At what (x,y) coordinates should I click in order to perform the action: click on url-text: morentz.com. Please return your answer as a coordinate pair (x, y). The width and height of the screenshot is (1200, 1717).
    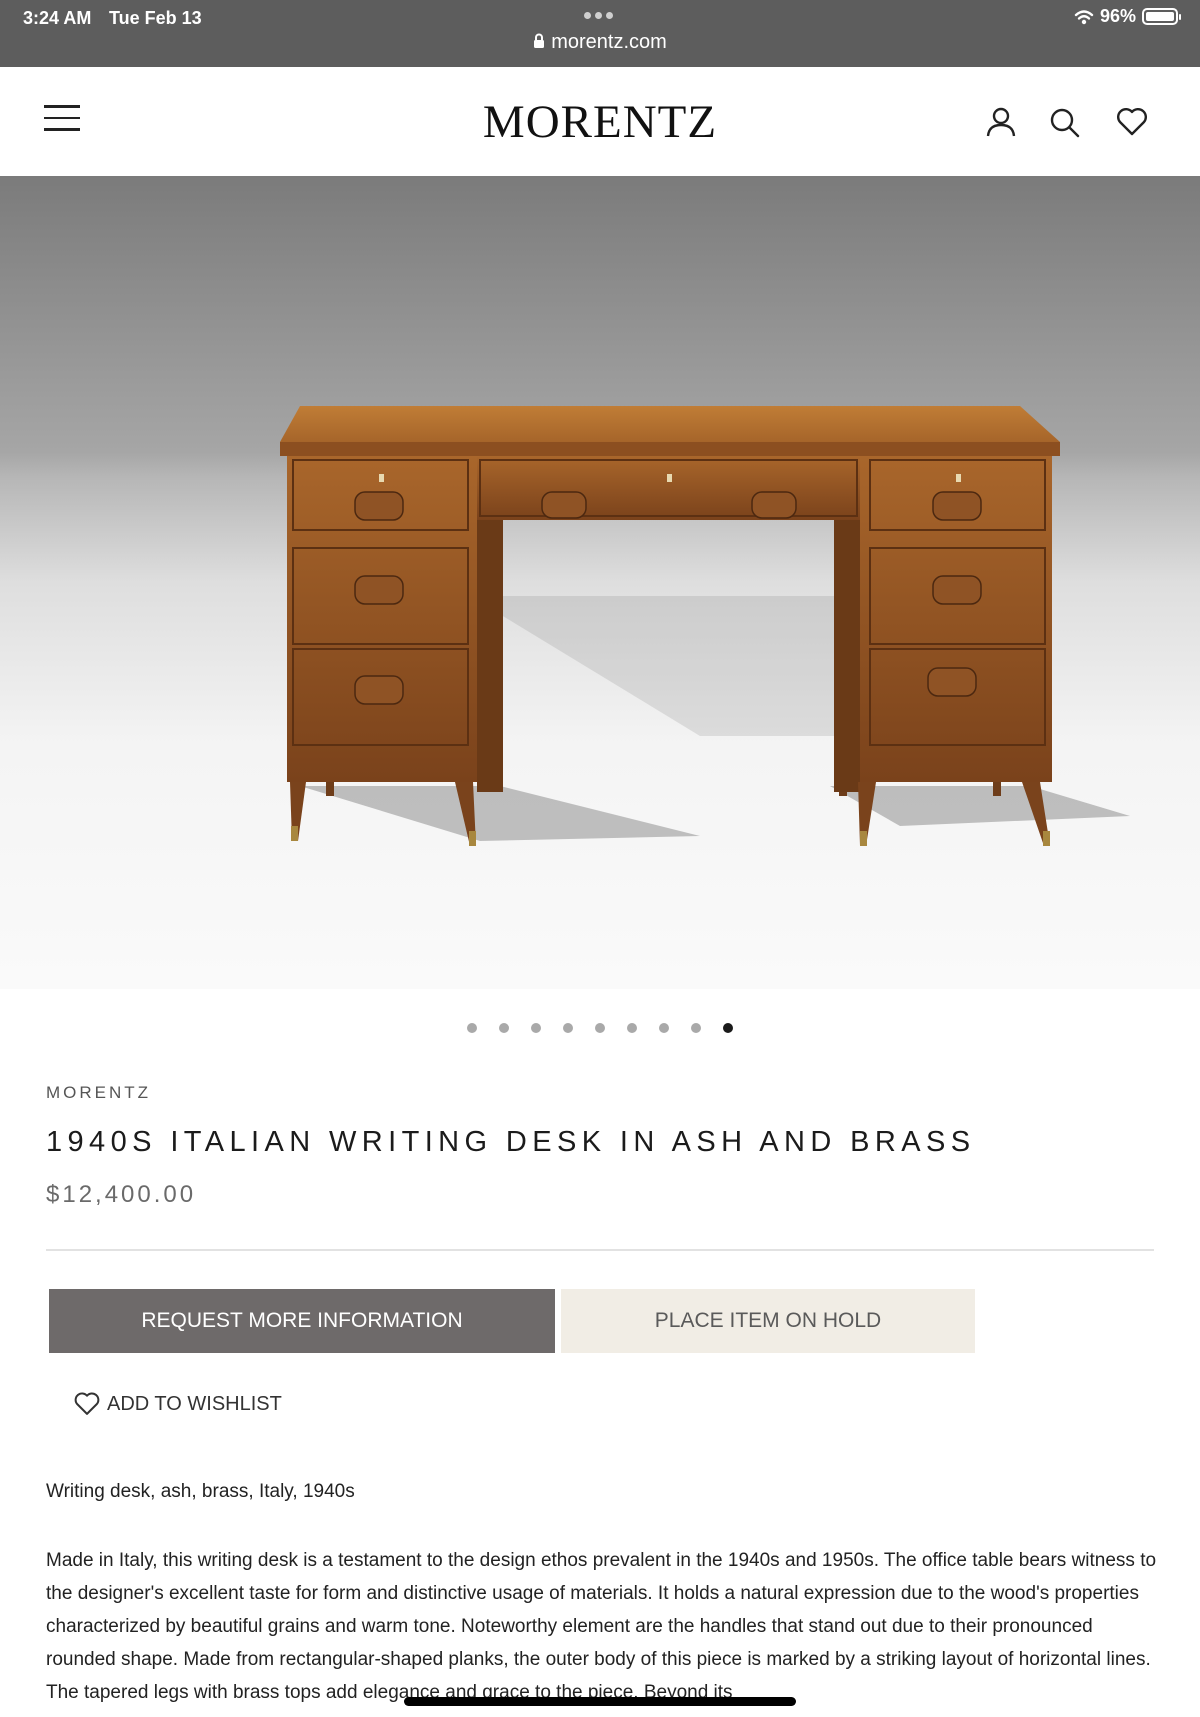
    Looking at the image, I should click on (609, 42).